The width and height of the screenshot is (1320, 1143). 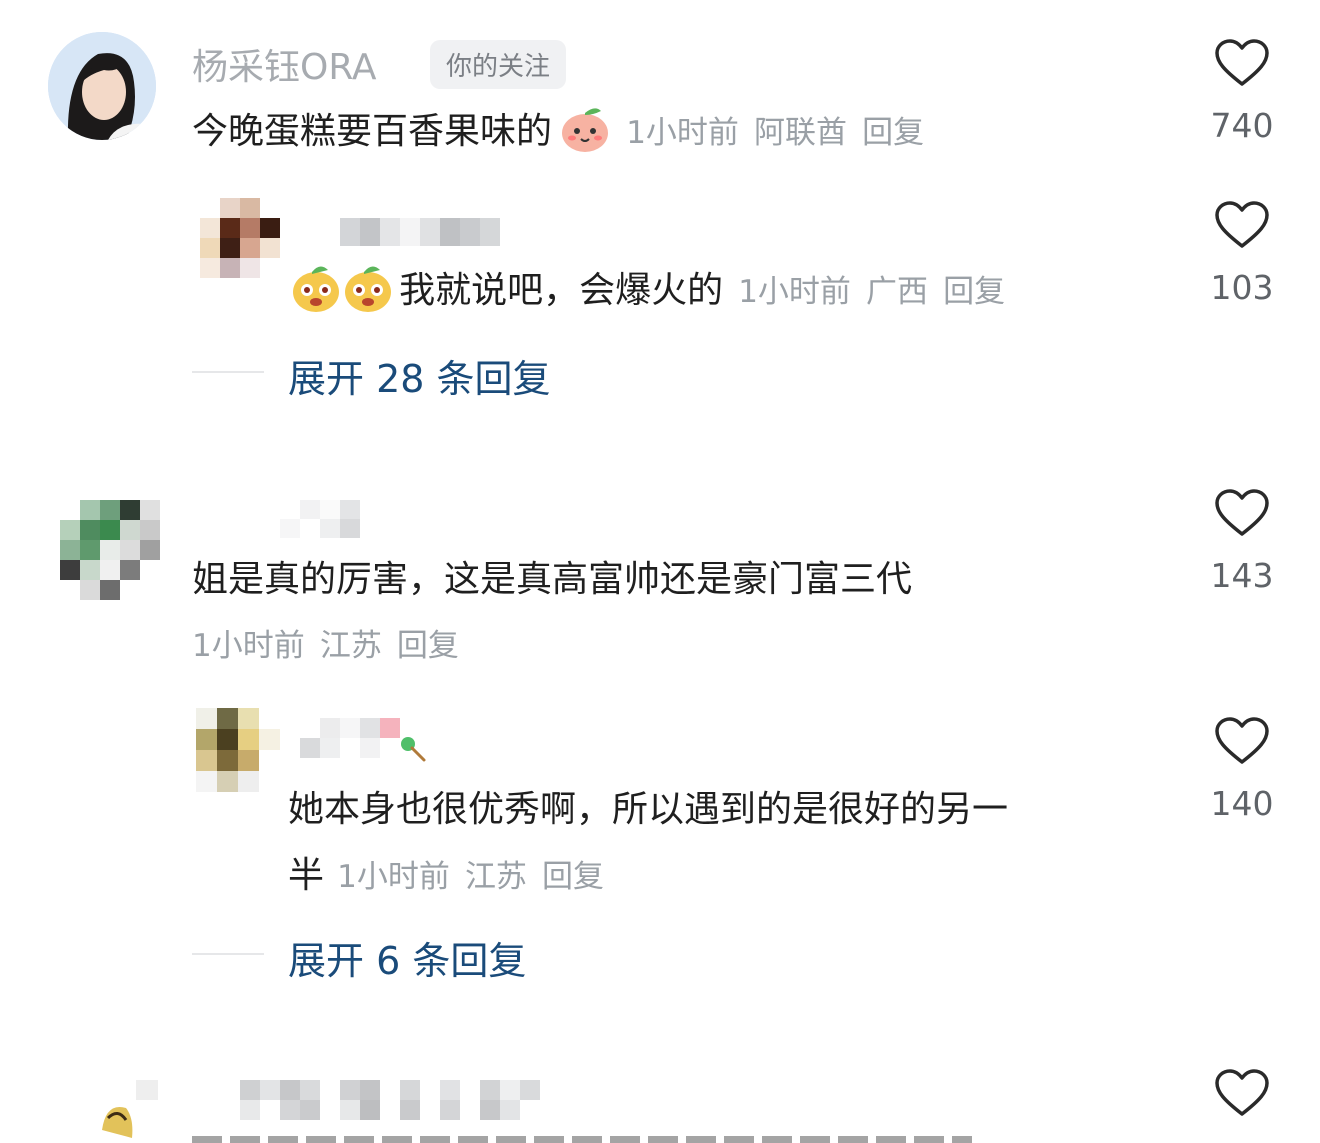 I want to click on like-count: 140, so click(x=1242, y=803).